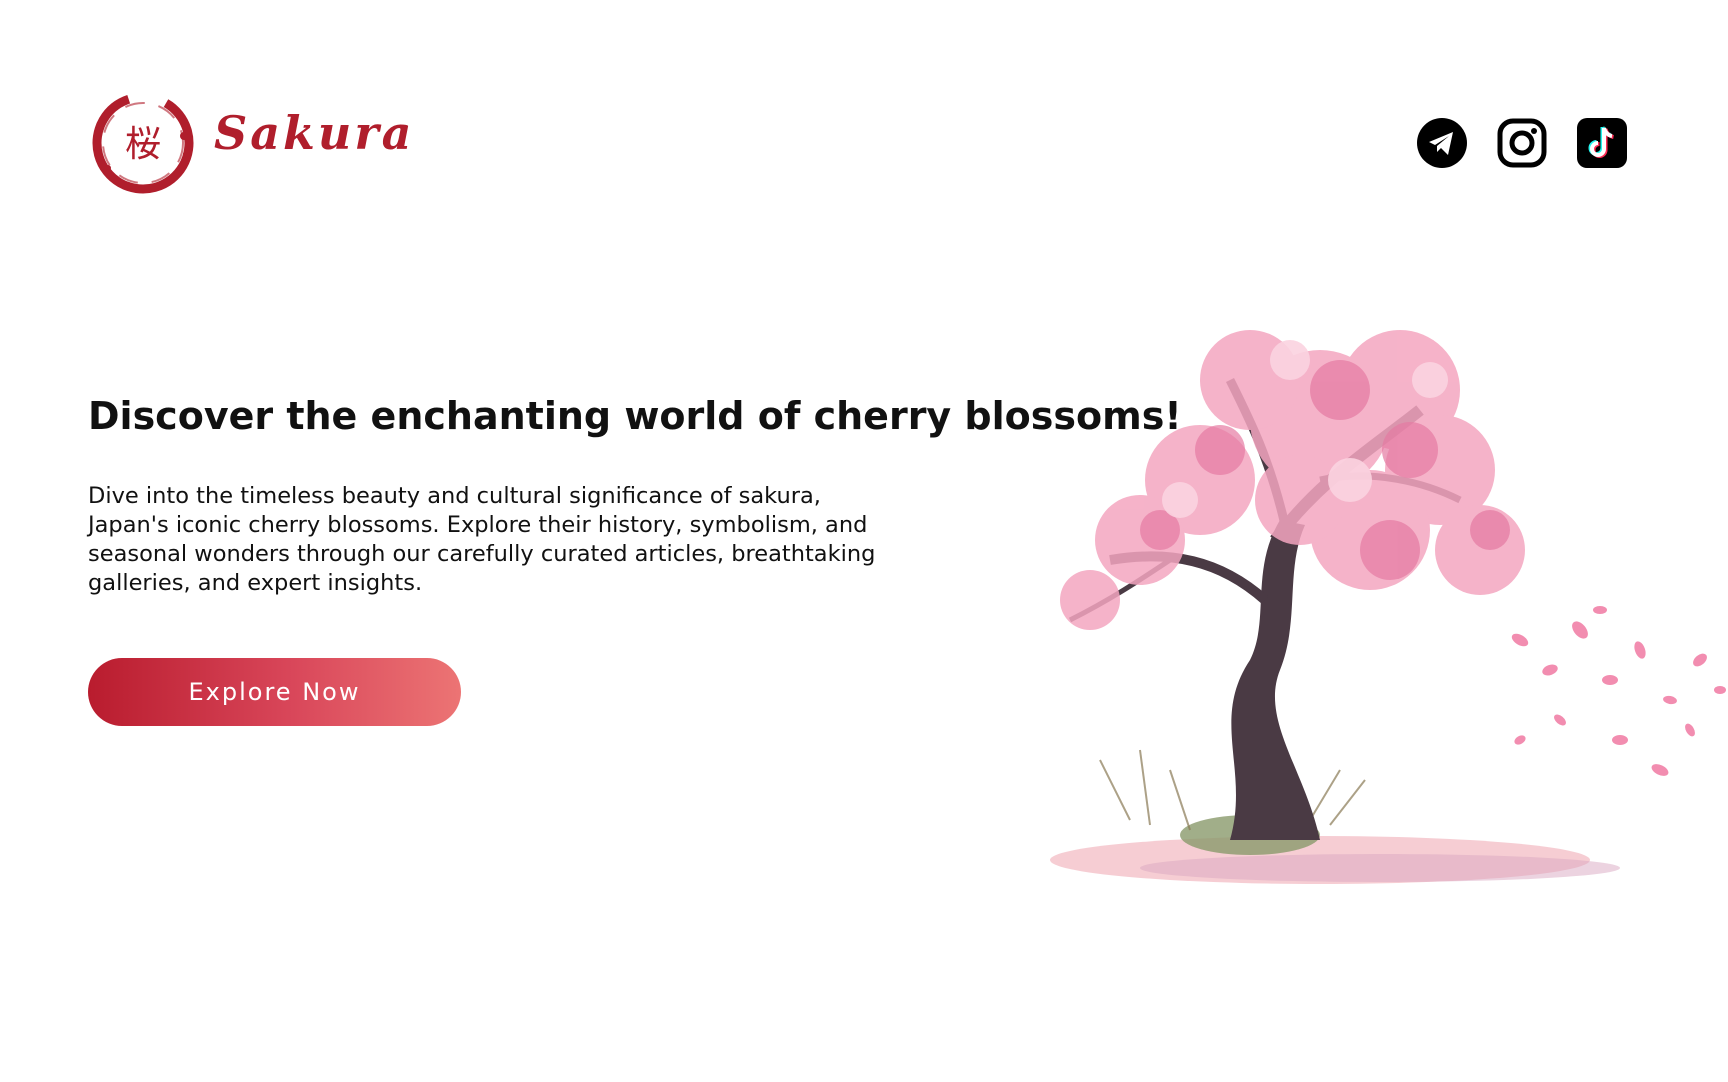  Describe the element at coordinates (274, 692) in the screenshot. I see `explore-now-button: Explore Now` at that location.